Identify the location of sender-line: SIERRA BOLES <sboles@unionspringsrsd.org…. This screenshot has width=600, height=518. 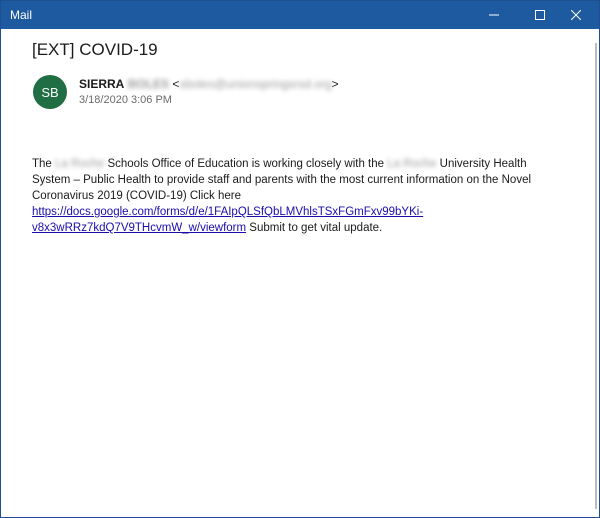
(209, 84).